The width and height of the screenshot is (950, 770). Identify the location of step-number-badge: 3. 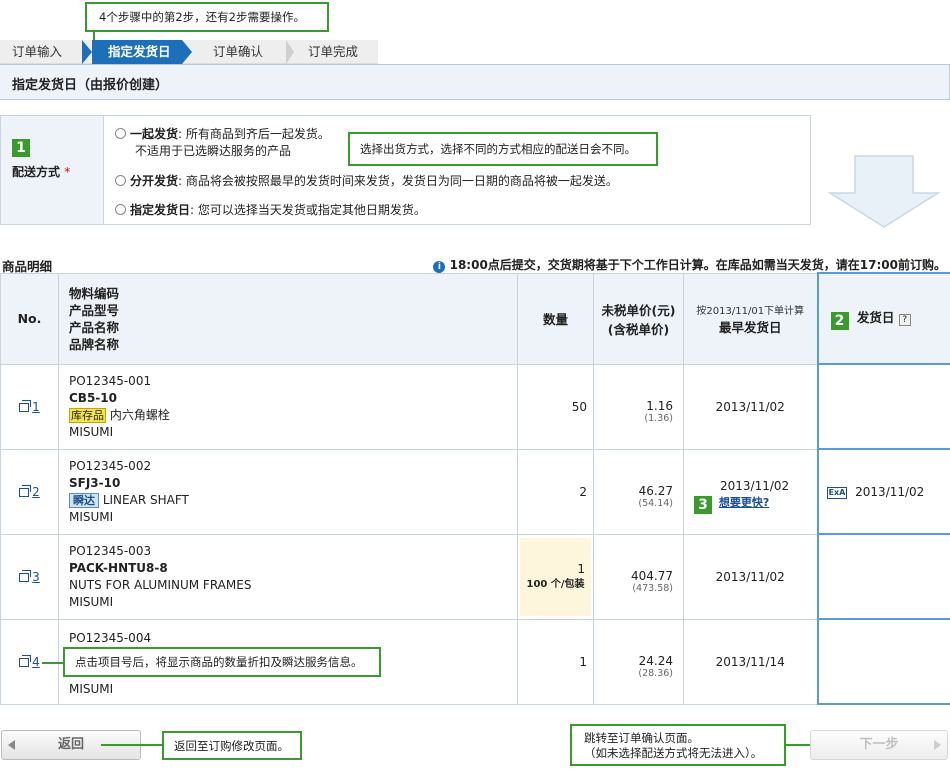
(703, 505).